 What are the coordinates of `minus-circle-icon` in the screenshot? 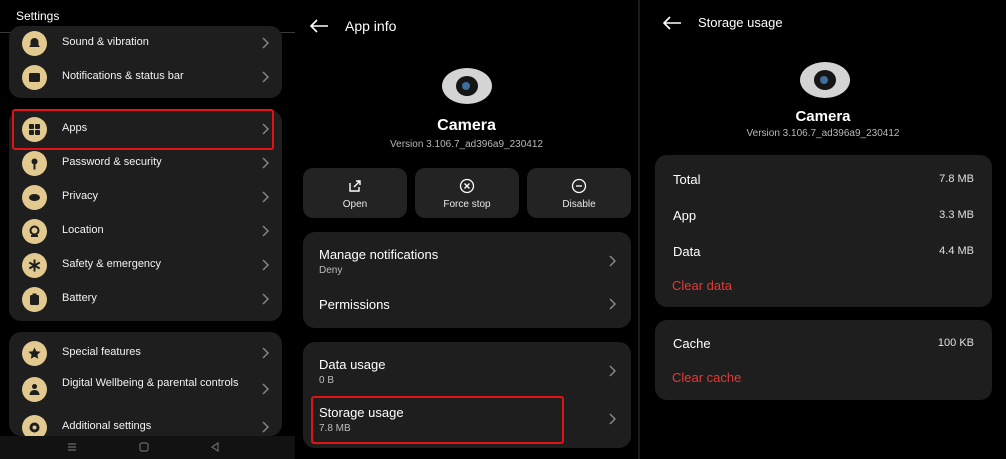 It's located at (579, 186).